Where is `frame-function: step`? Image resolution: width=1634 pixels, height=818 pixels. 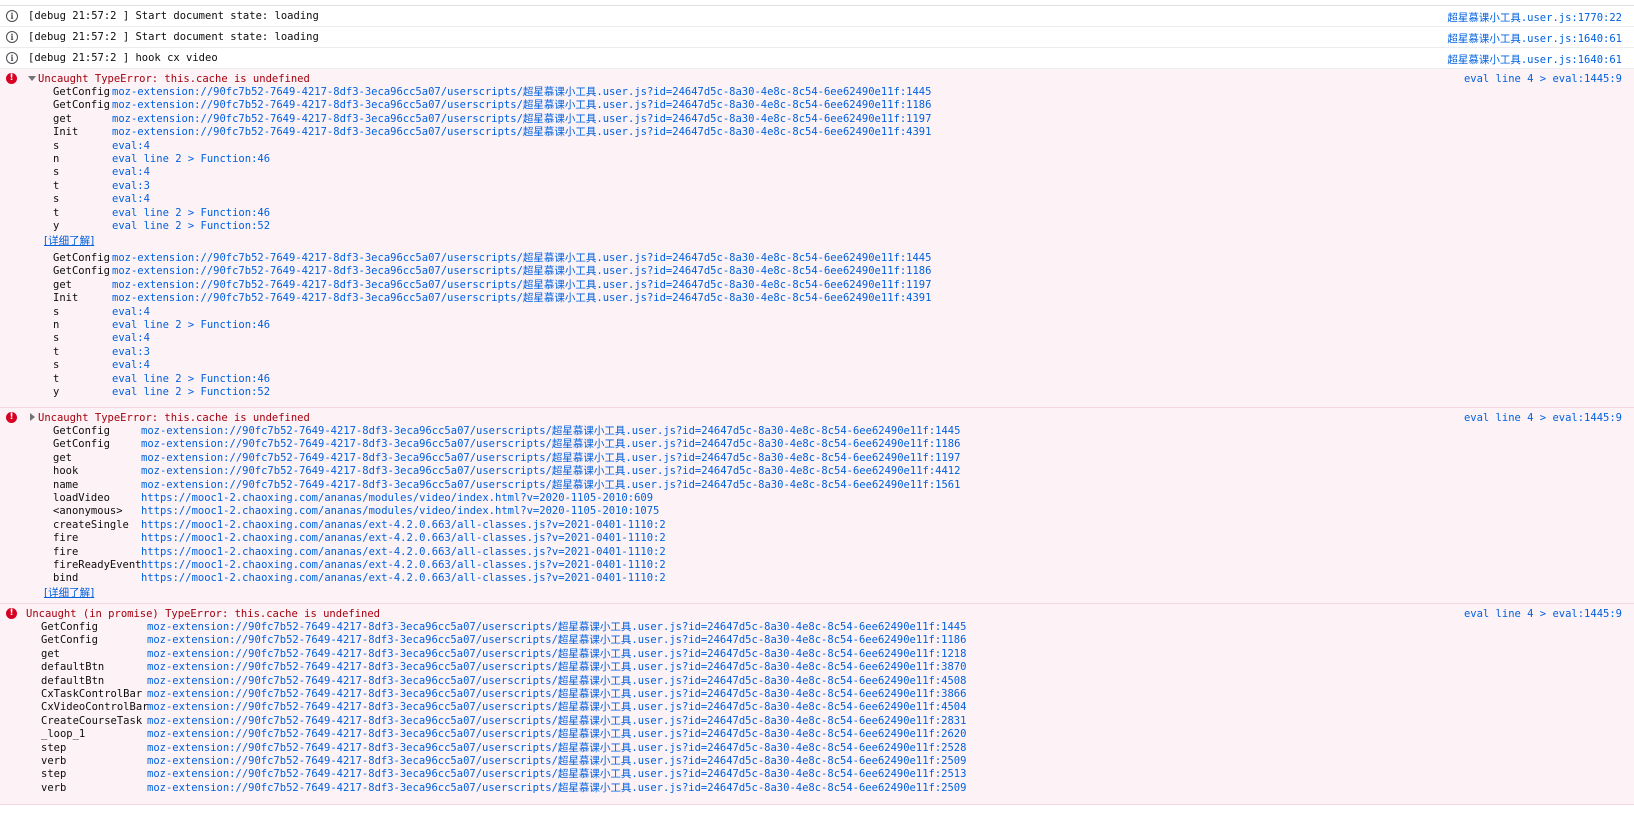
frame-function: step is located at coordinates (54, 747).